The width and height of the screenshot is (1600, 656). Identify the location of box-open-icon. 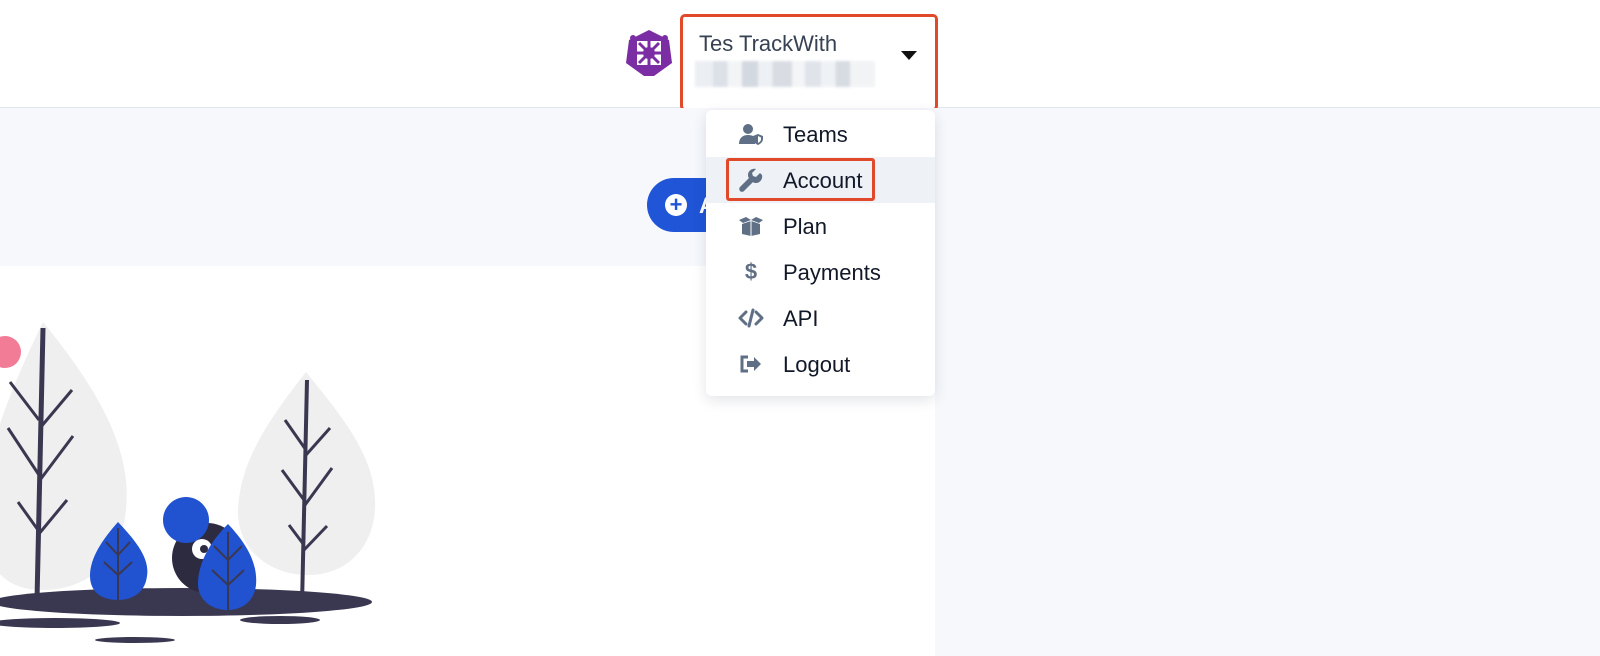
(751, 226).